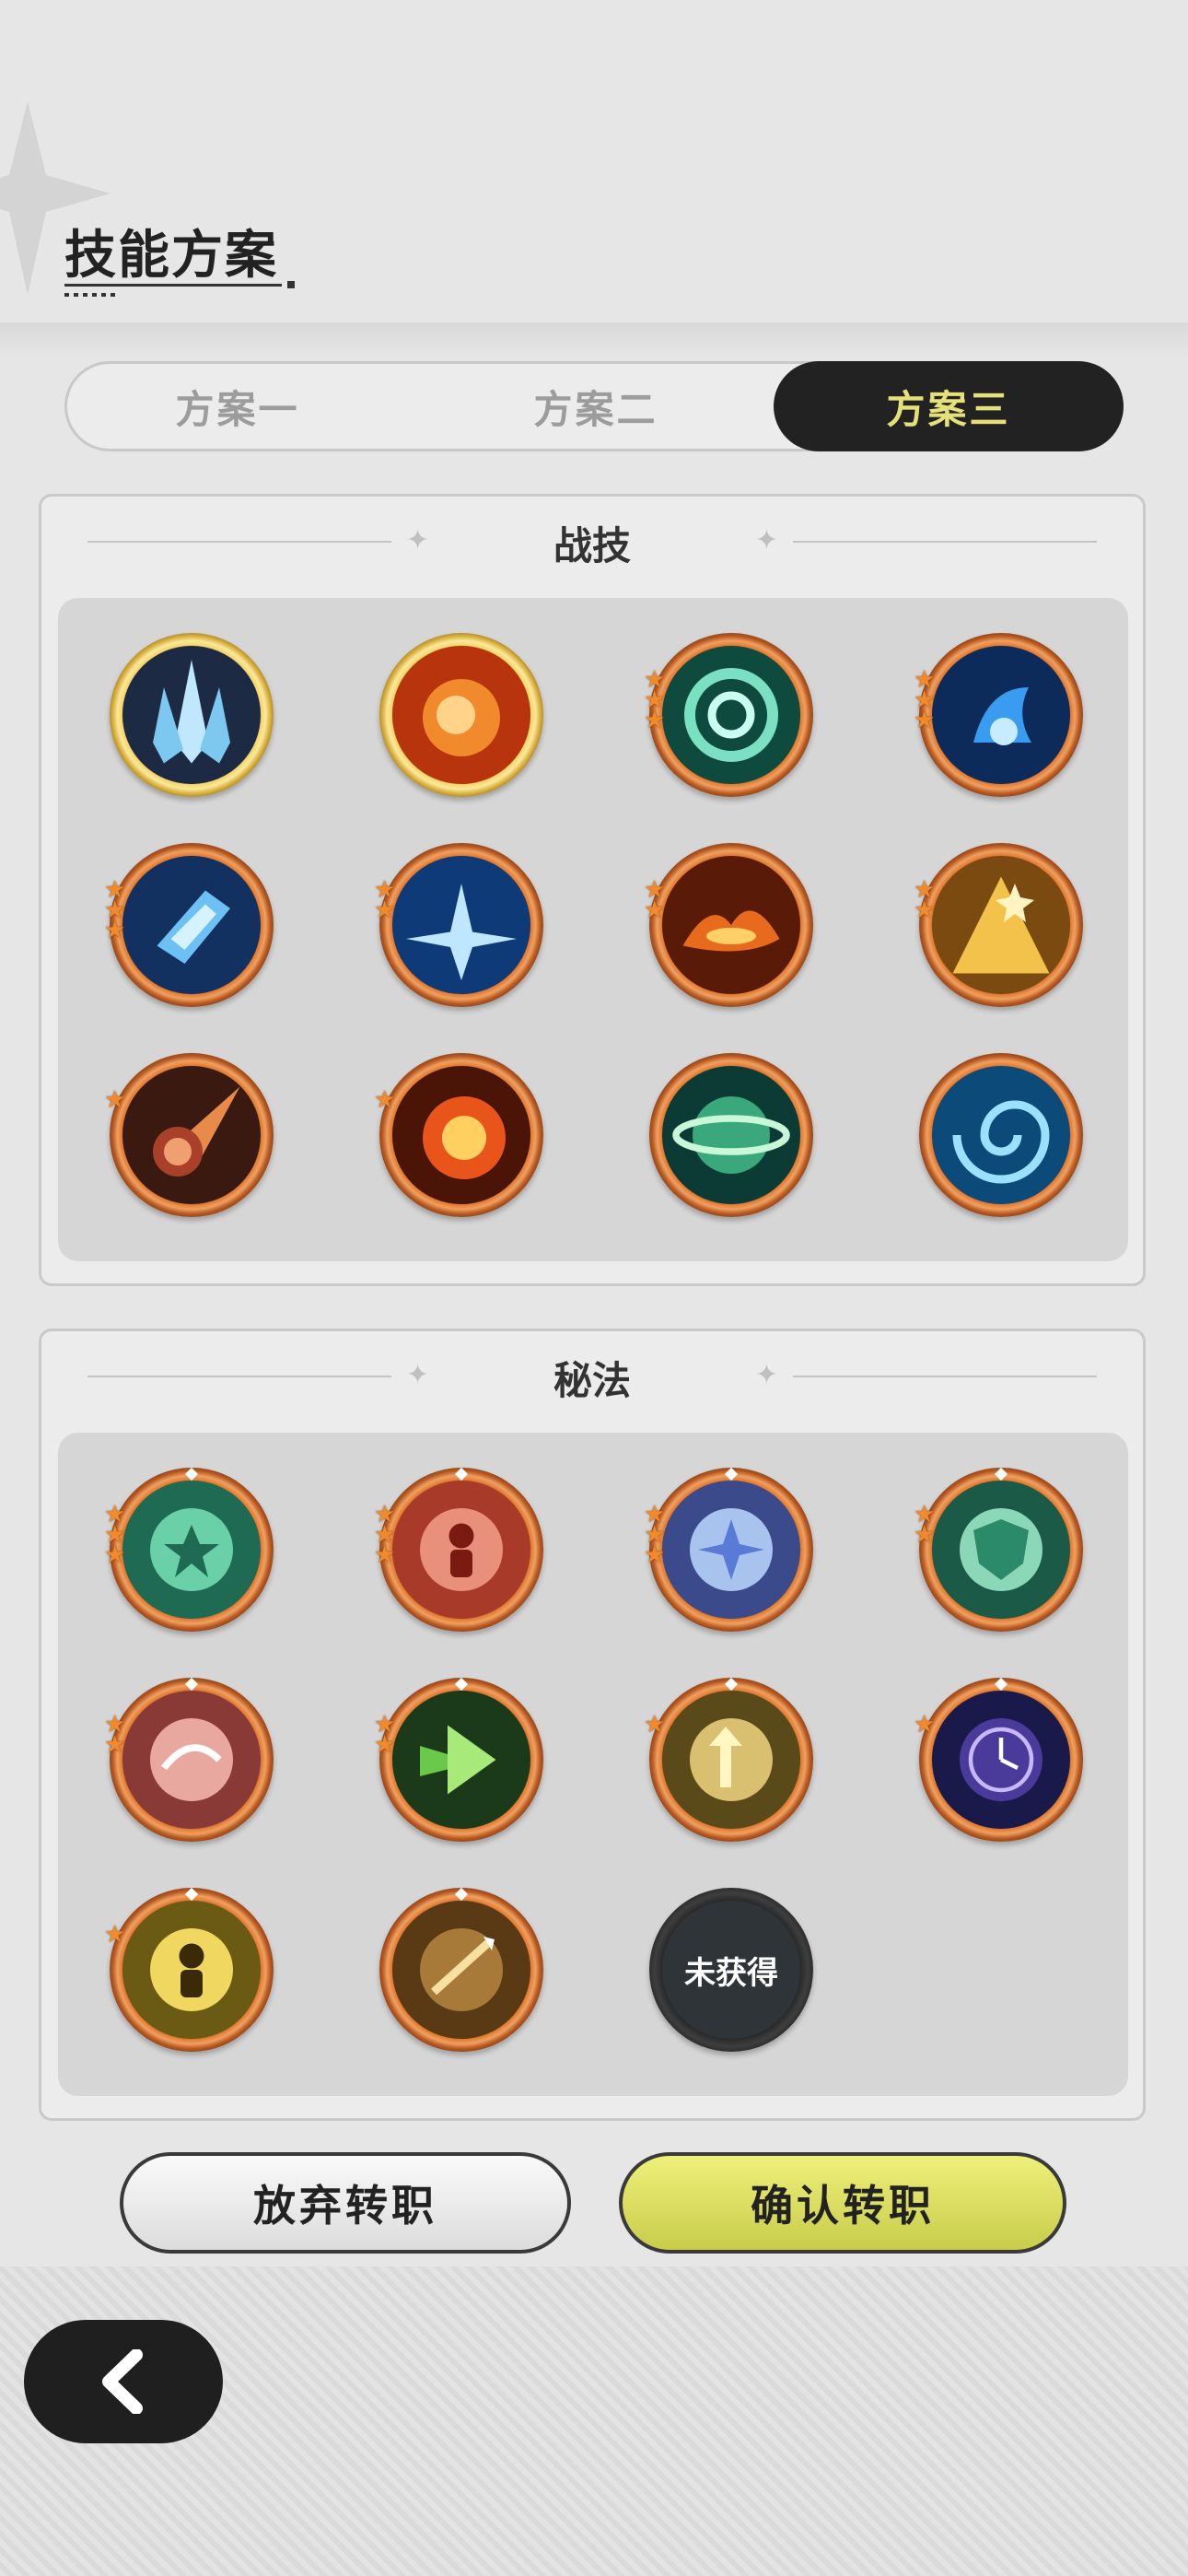 Image resolution: width=1188 pixels, height=2576 pixels. What do you see at coordinates (191, 1760) in the screenshot?
I see `pink-swirl-icon` at bounding box center [191, 1760].